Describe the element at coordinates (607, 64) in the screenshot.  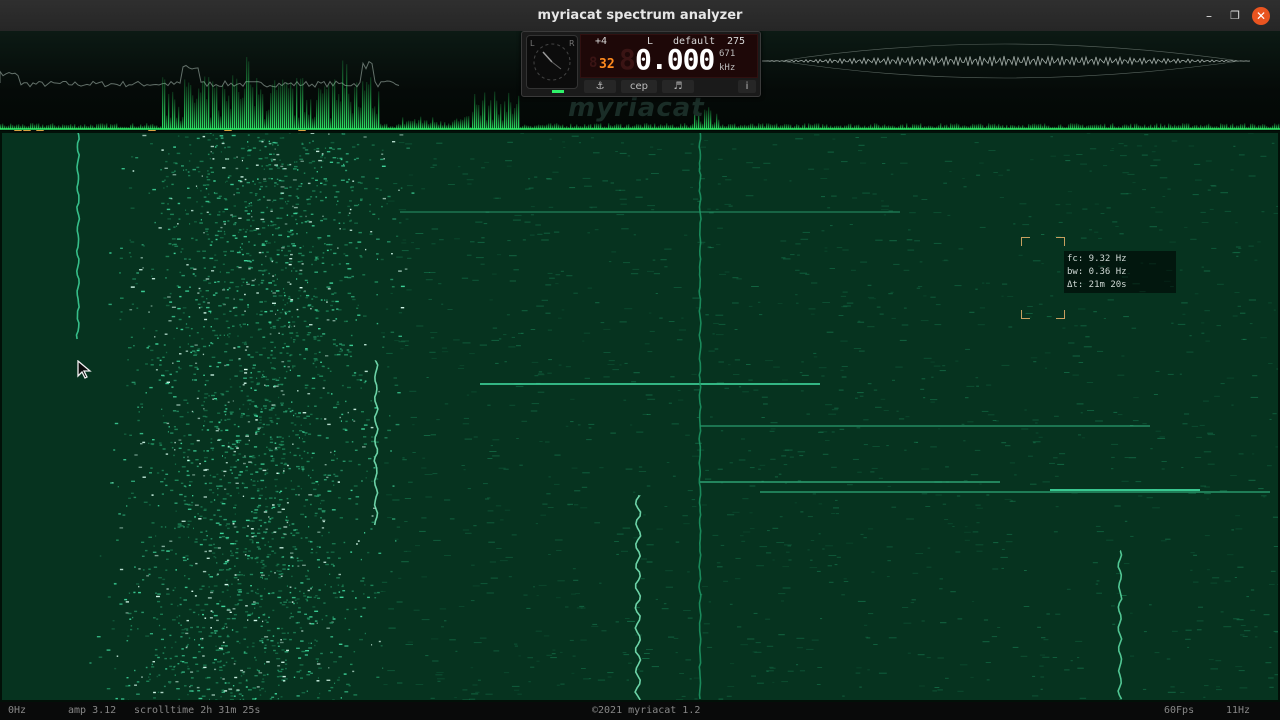
I see `fft-size-readout: 32` at that location.